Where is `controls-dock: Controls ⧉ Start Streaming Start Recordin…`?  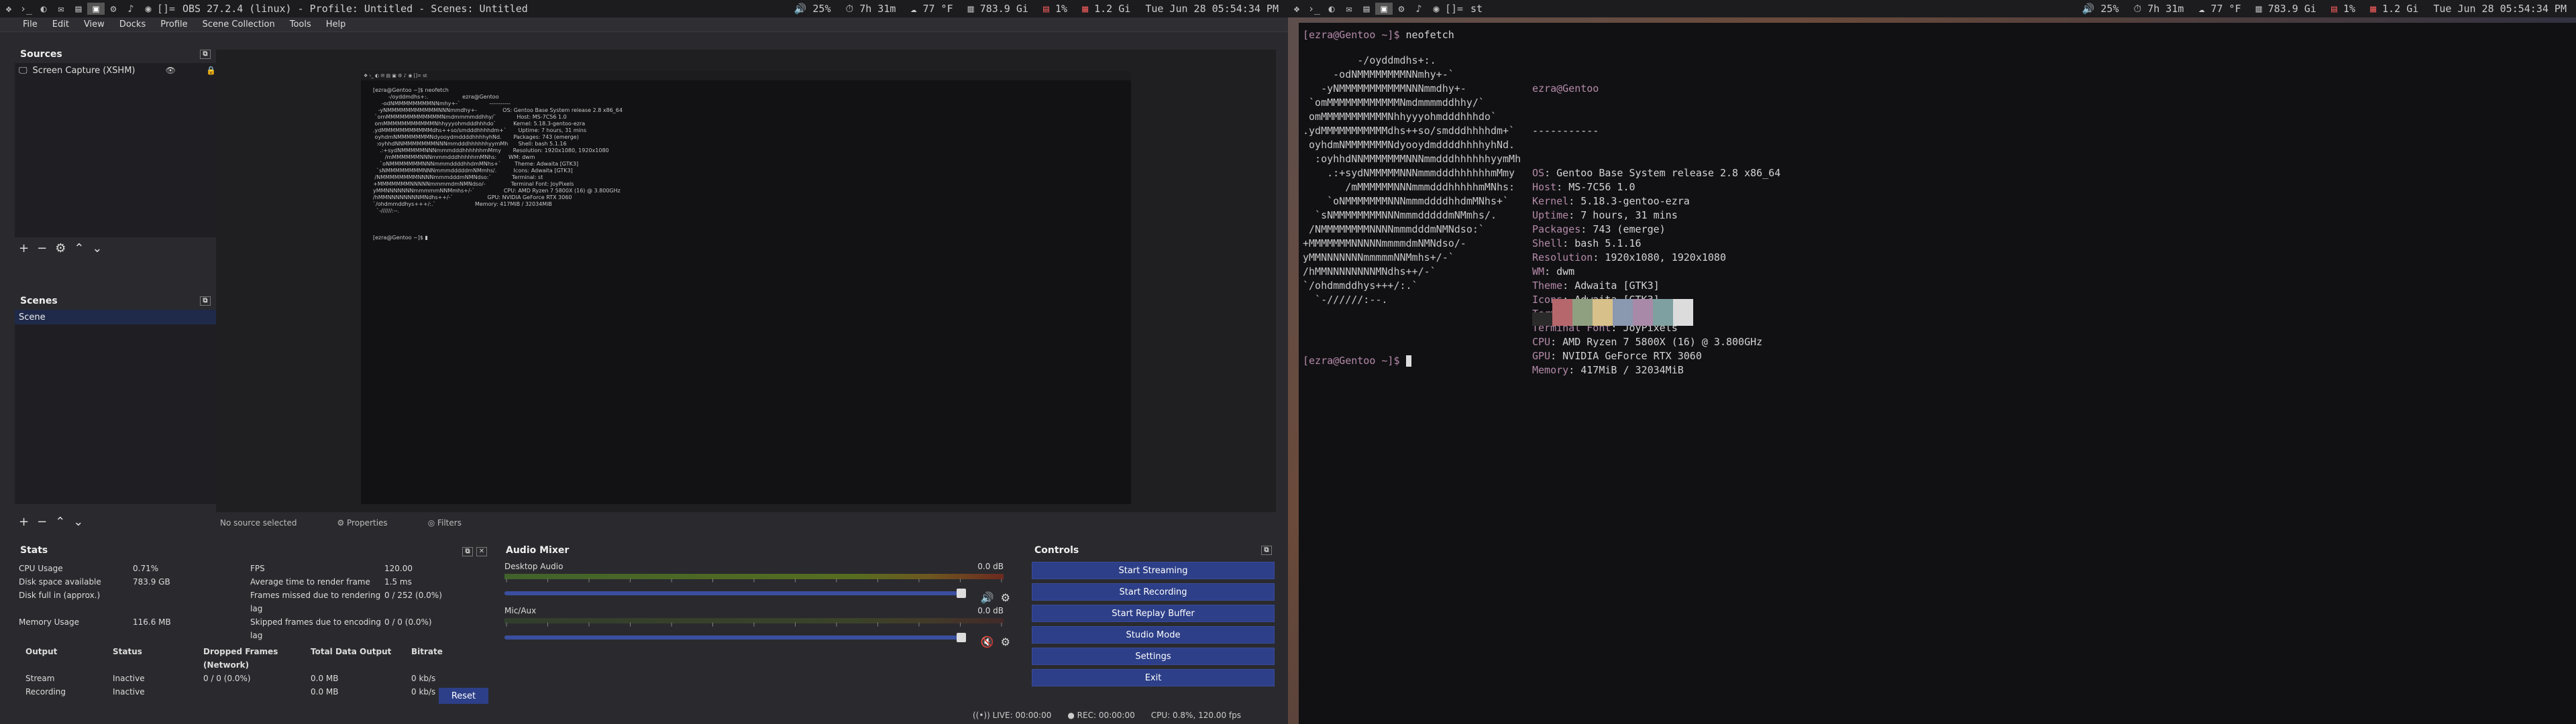
controls-dock: Controls ⧉ Start Streaming Start Recordin… is located at coordinates (1153, 623).